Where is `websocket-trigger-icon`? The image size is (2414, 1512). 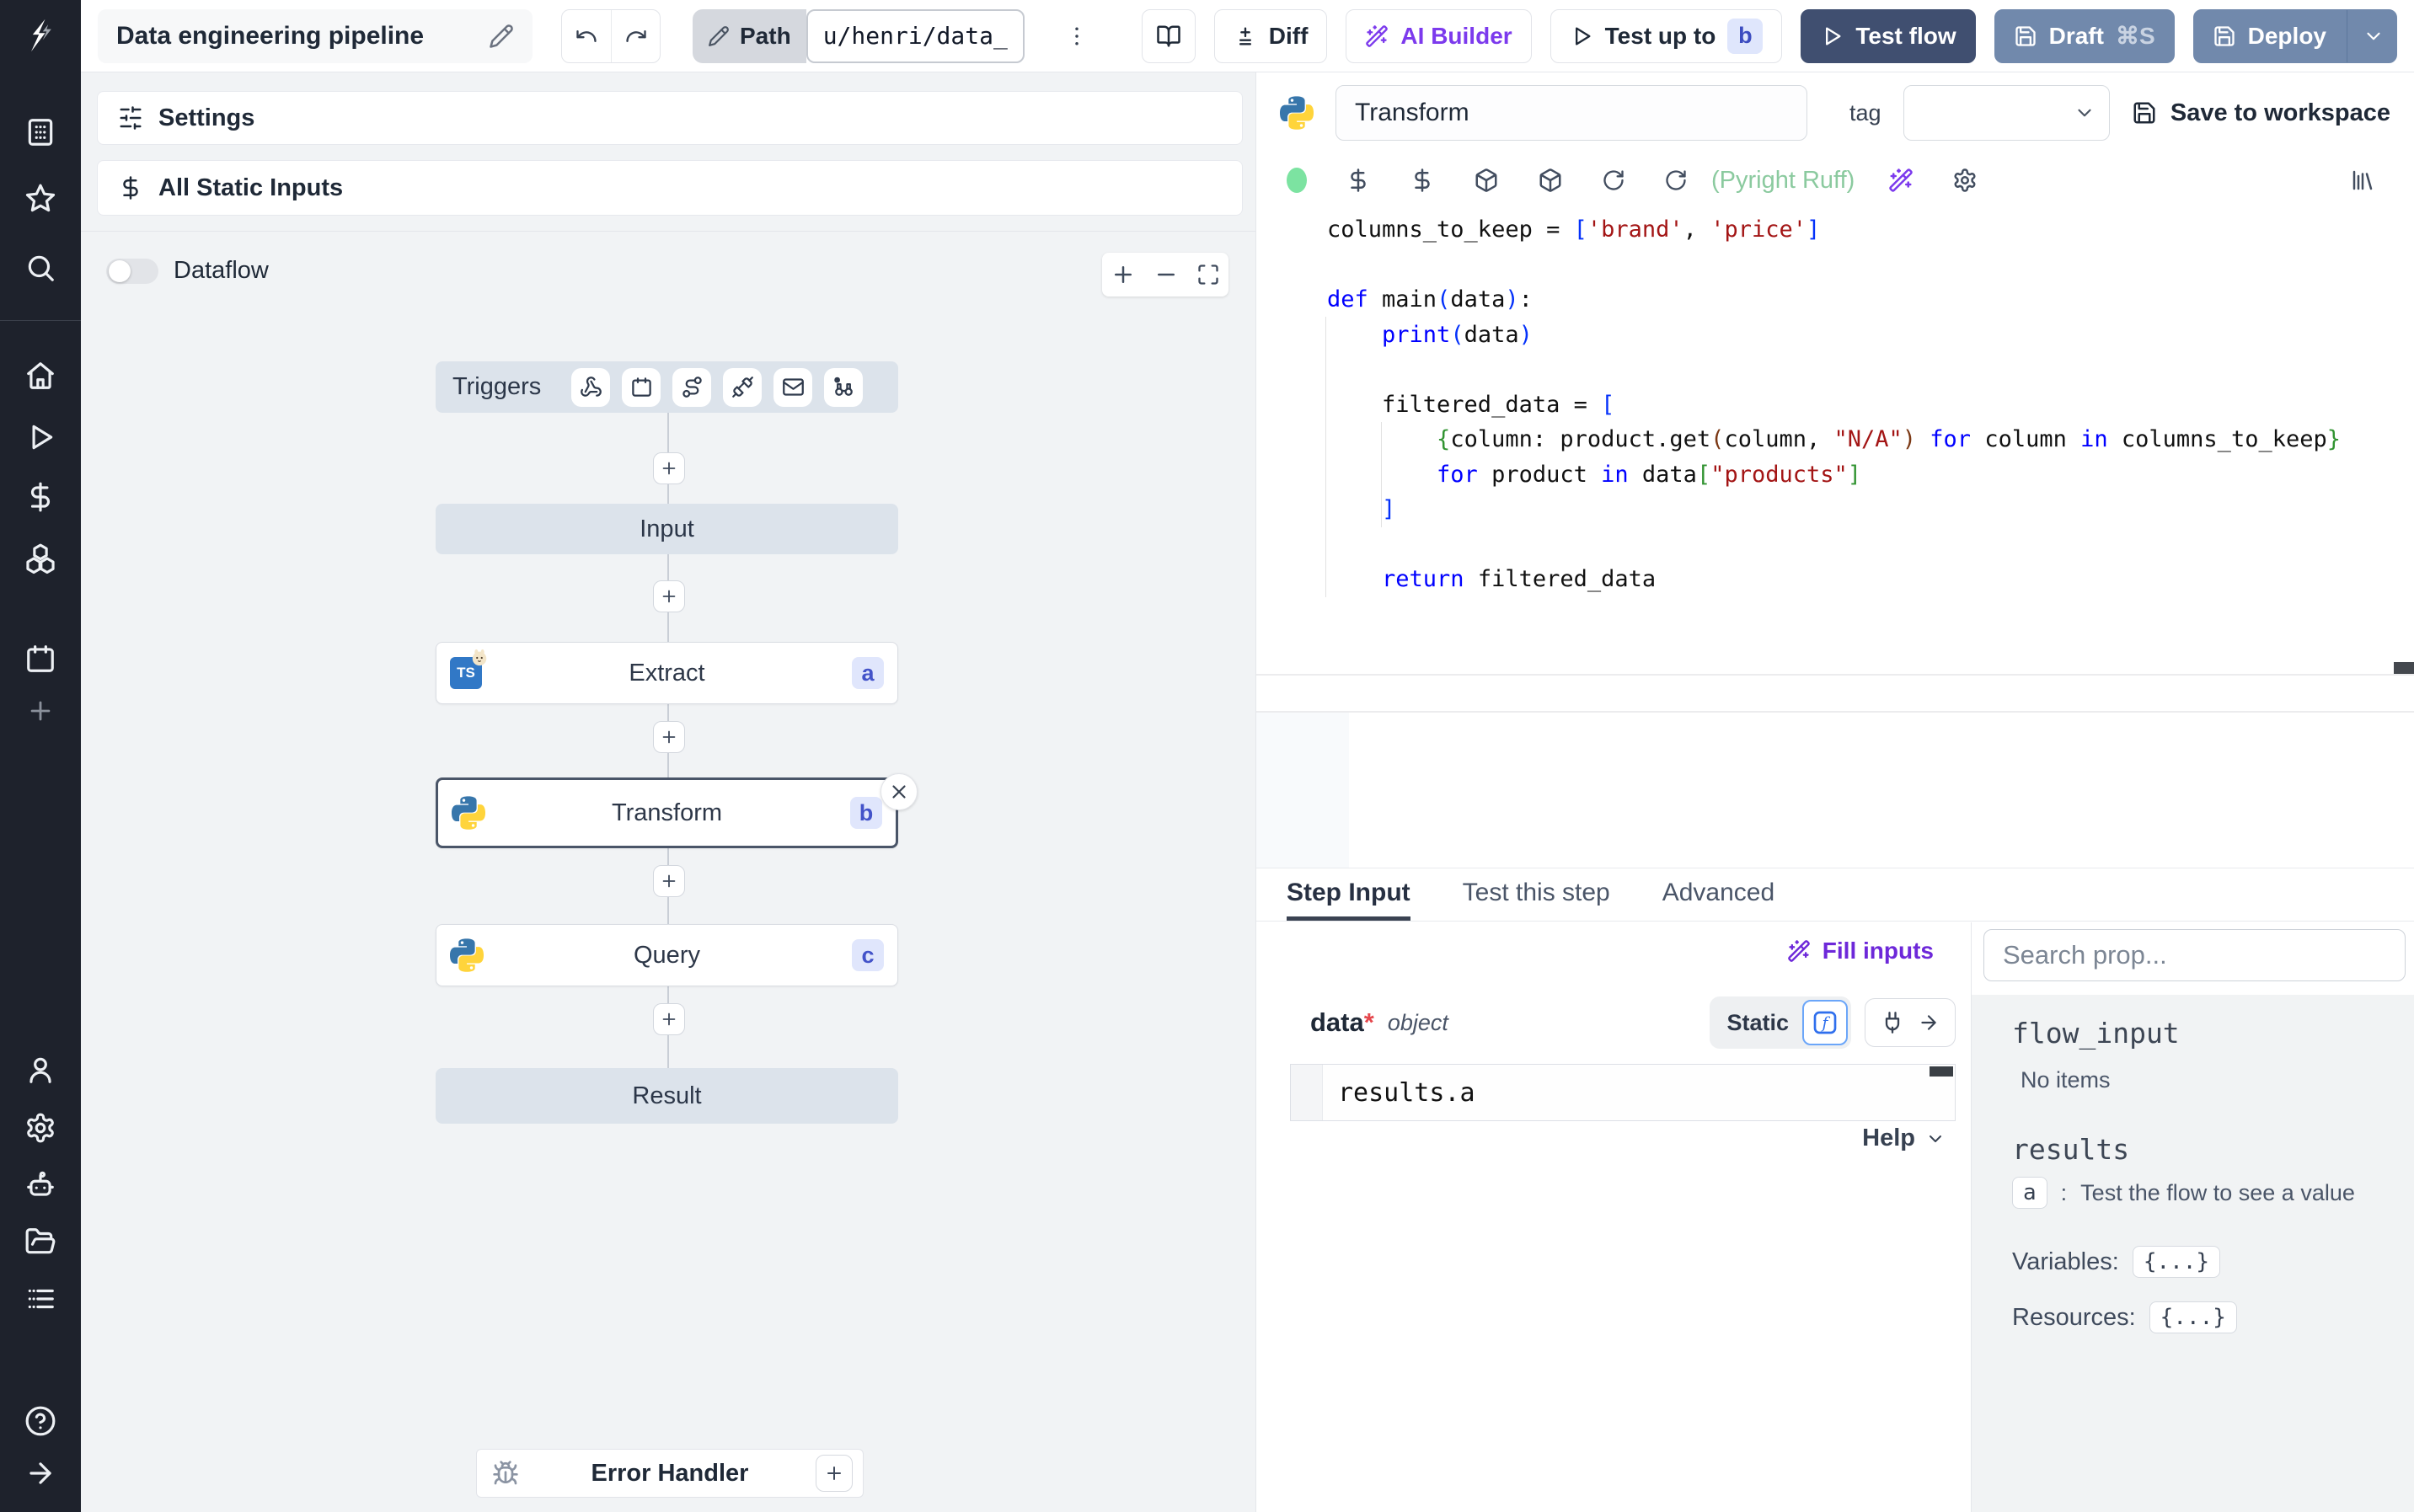
websocket-trigger-icon is located at coordinates (743, 387).